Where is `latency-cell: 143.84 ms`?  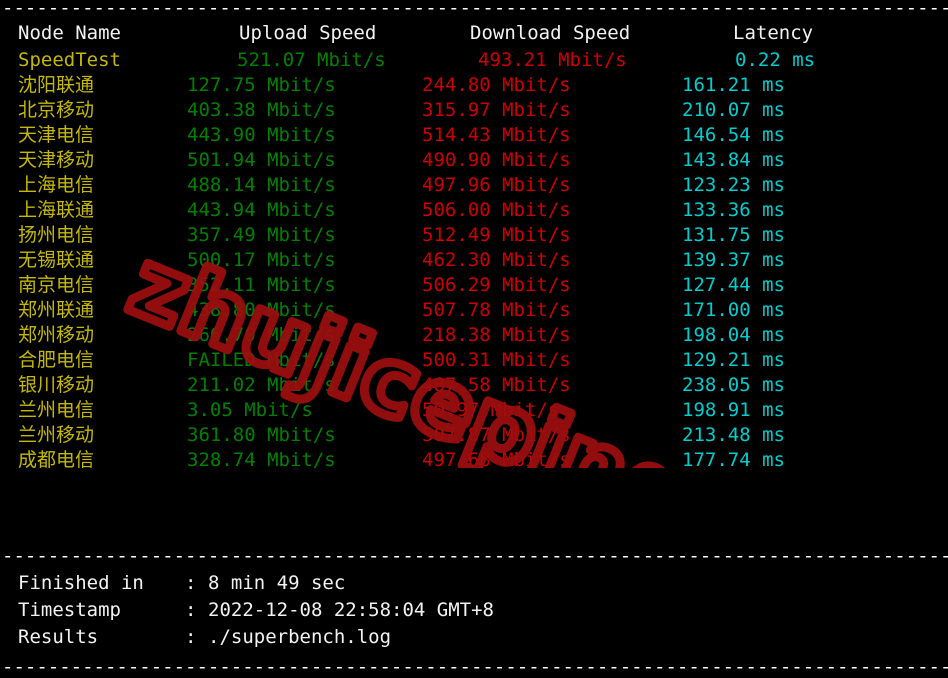 latency-cell: 143.84 ms is located at coordinates (733, 160).